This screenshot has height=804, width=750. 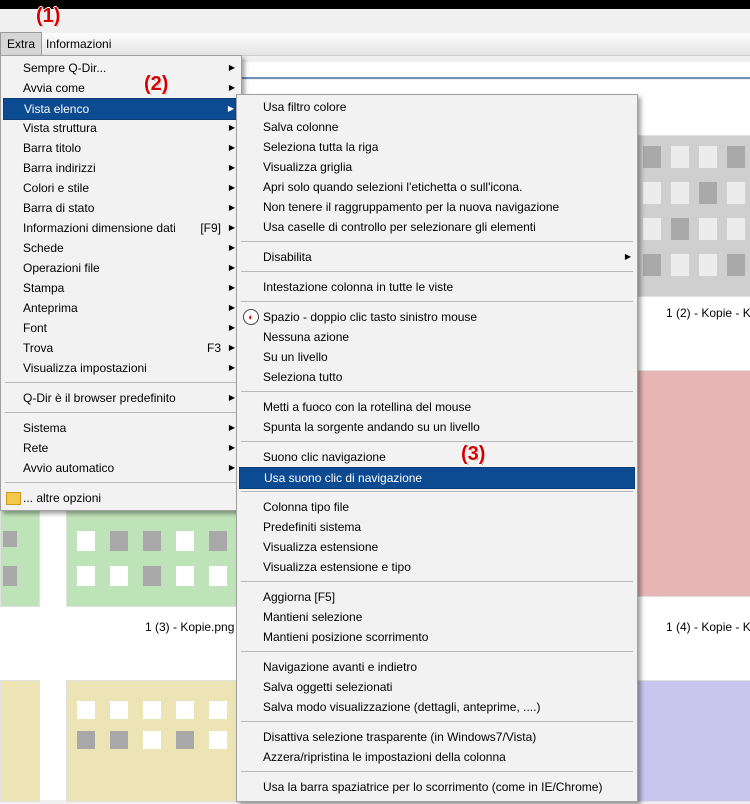 I want to click on address-strip, so click(x=495, y=70).